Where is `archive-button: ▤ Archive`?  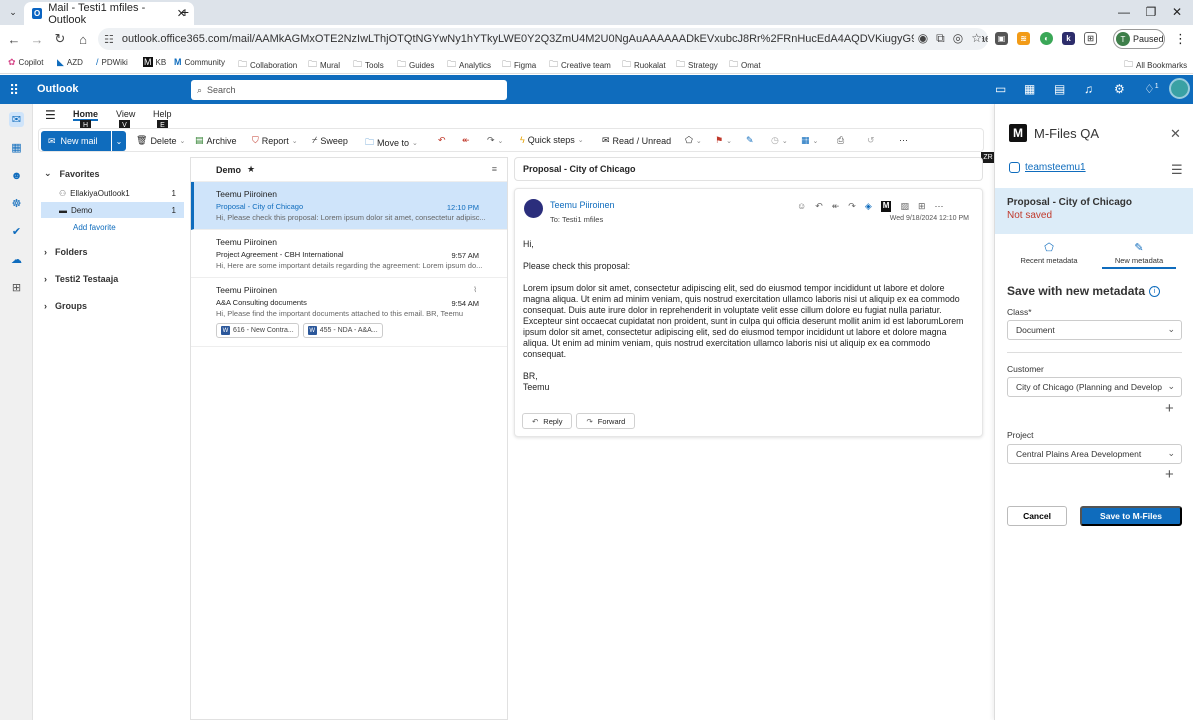 archive-button: ▤ Archive is located at coordinates (216, 140).